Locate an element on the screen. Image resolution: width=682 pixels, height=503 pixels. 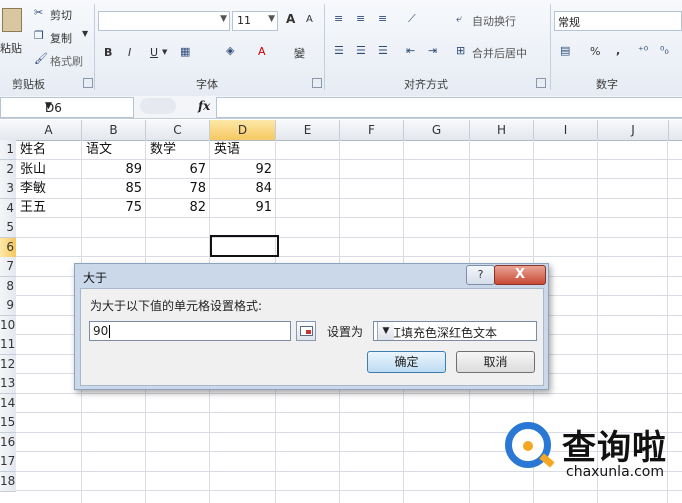
cell-c1: 数学 is located at coordinates (163, 149).